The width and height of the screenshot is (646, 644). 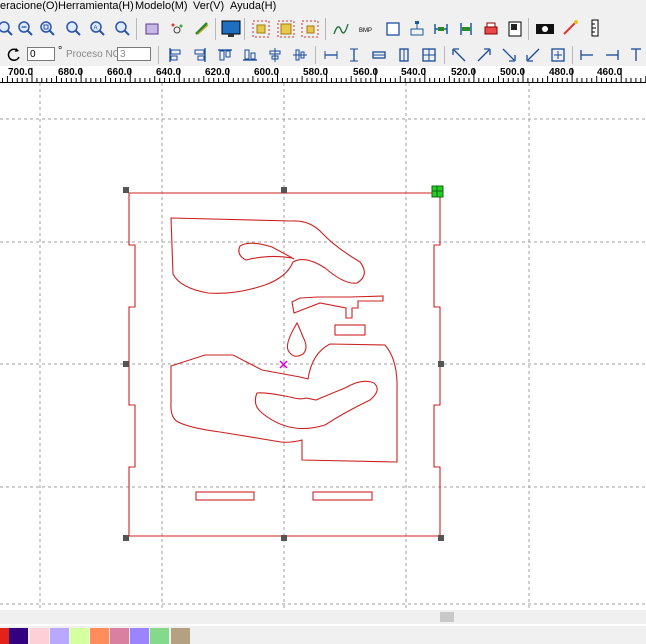 What do you see at coordinates (21, 72) in the screenshot?
I see `ruler-label: 700.0` at bounding box center [21, 72].